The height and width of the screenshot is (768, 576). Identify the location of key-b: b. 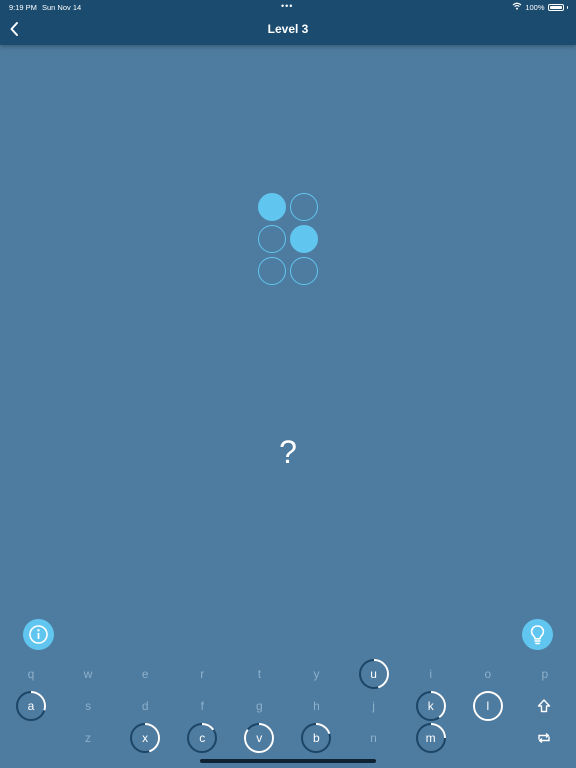
(316, 738).